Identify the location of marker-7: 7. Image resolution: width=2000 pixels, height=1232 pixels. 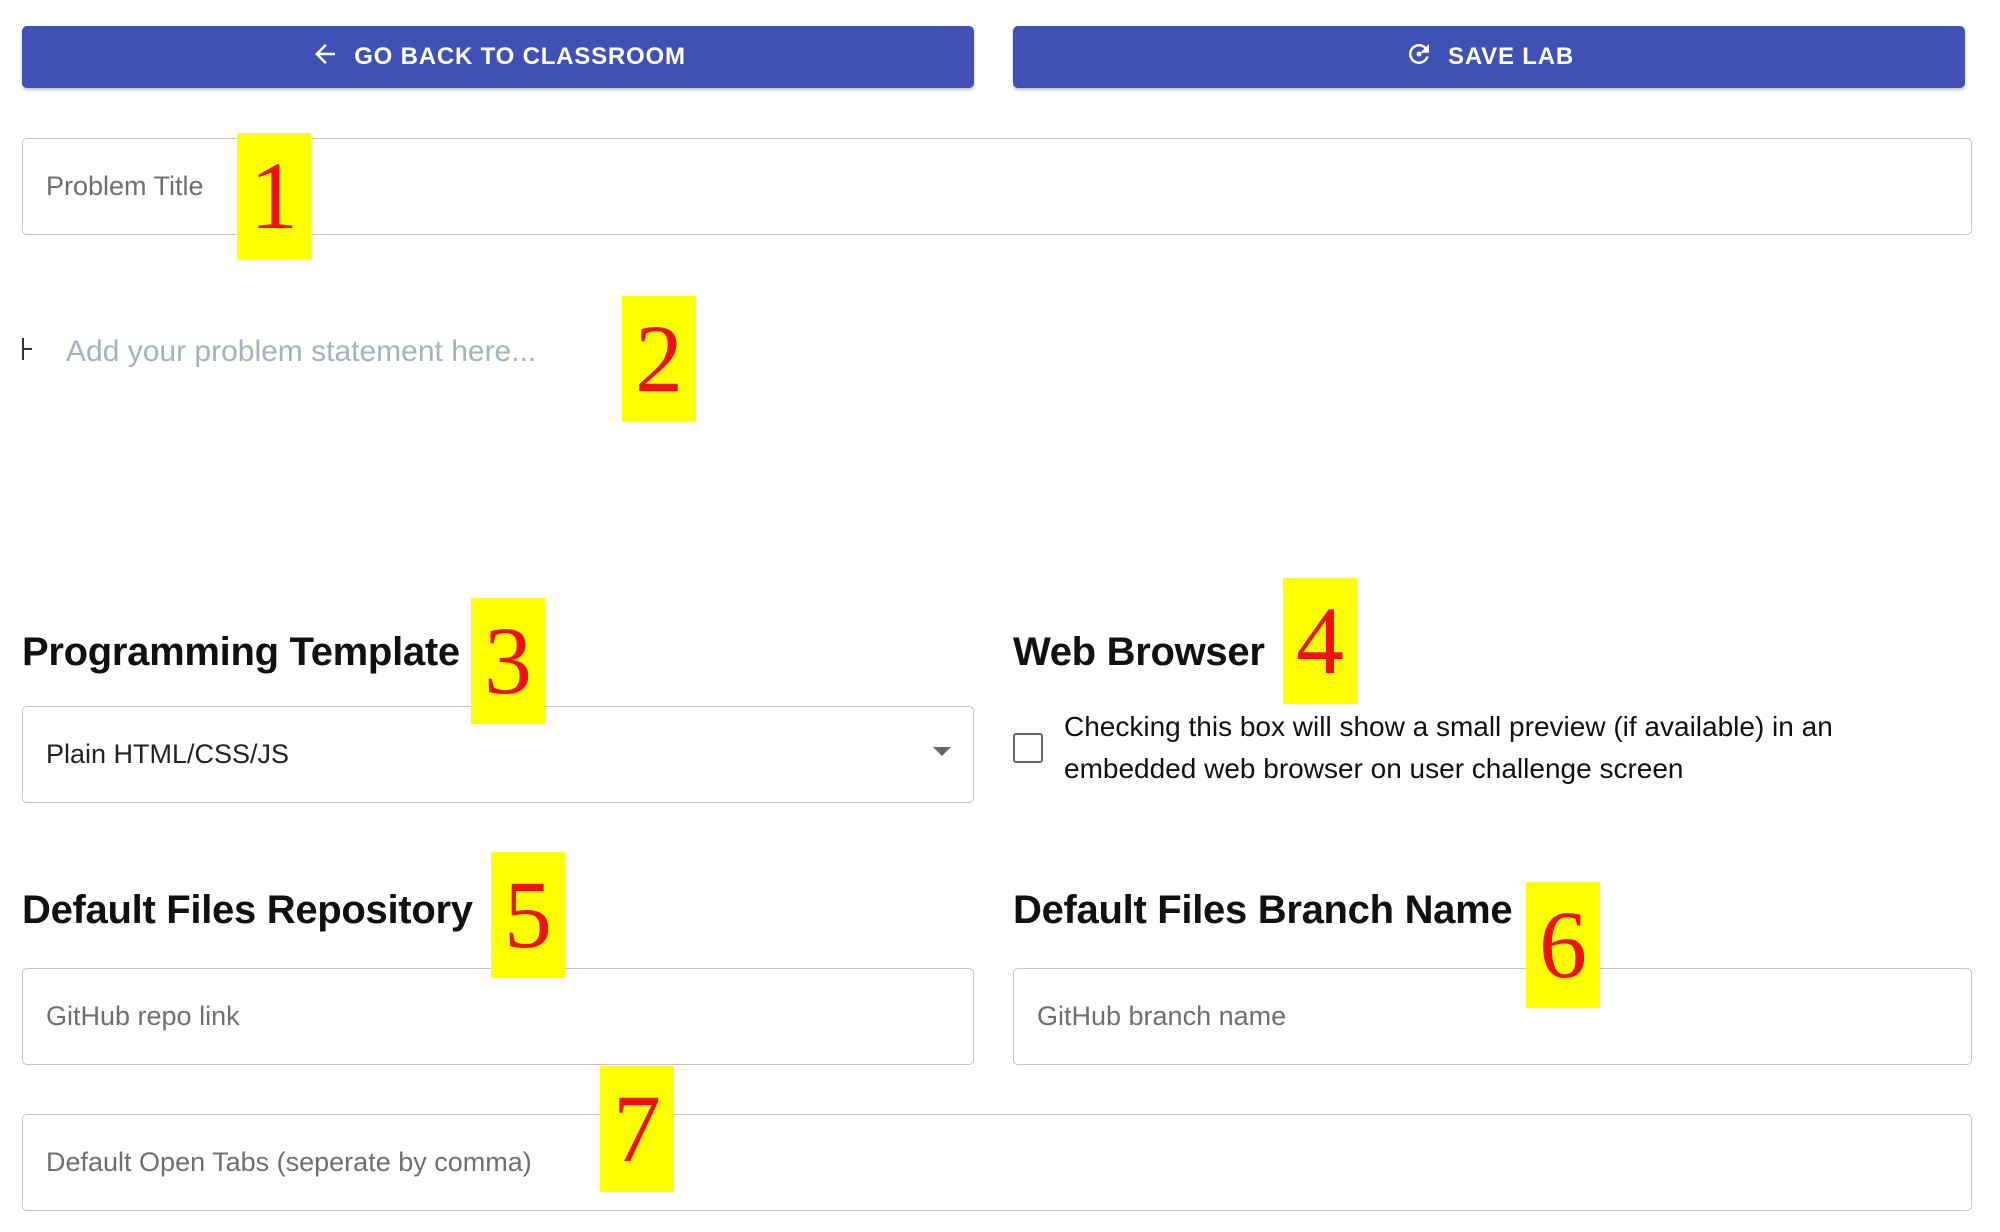
(637, 1129).